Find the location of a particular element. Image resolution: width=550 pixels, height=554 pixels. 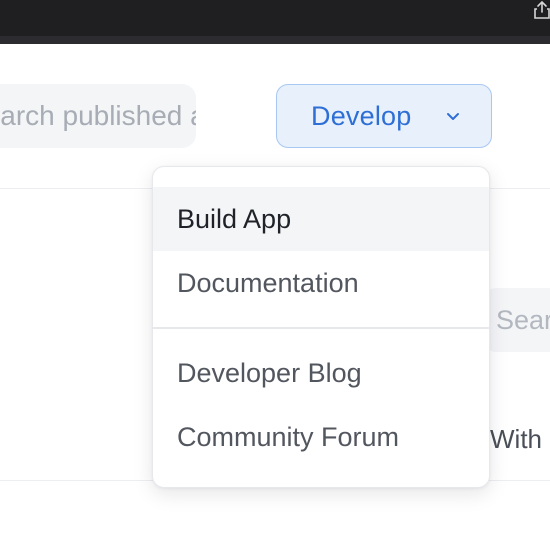

menu-item-label: Community Forum is located at coordinates (288, 436).